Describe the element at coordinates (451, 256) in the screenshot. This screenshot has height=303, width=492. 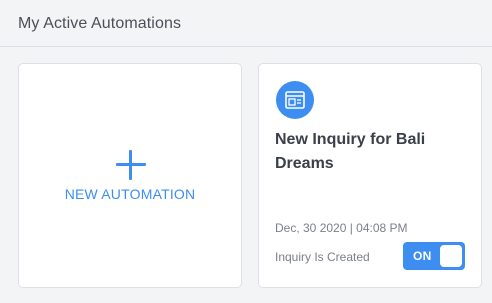
I see `toggle-knob` at that location.